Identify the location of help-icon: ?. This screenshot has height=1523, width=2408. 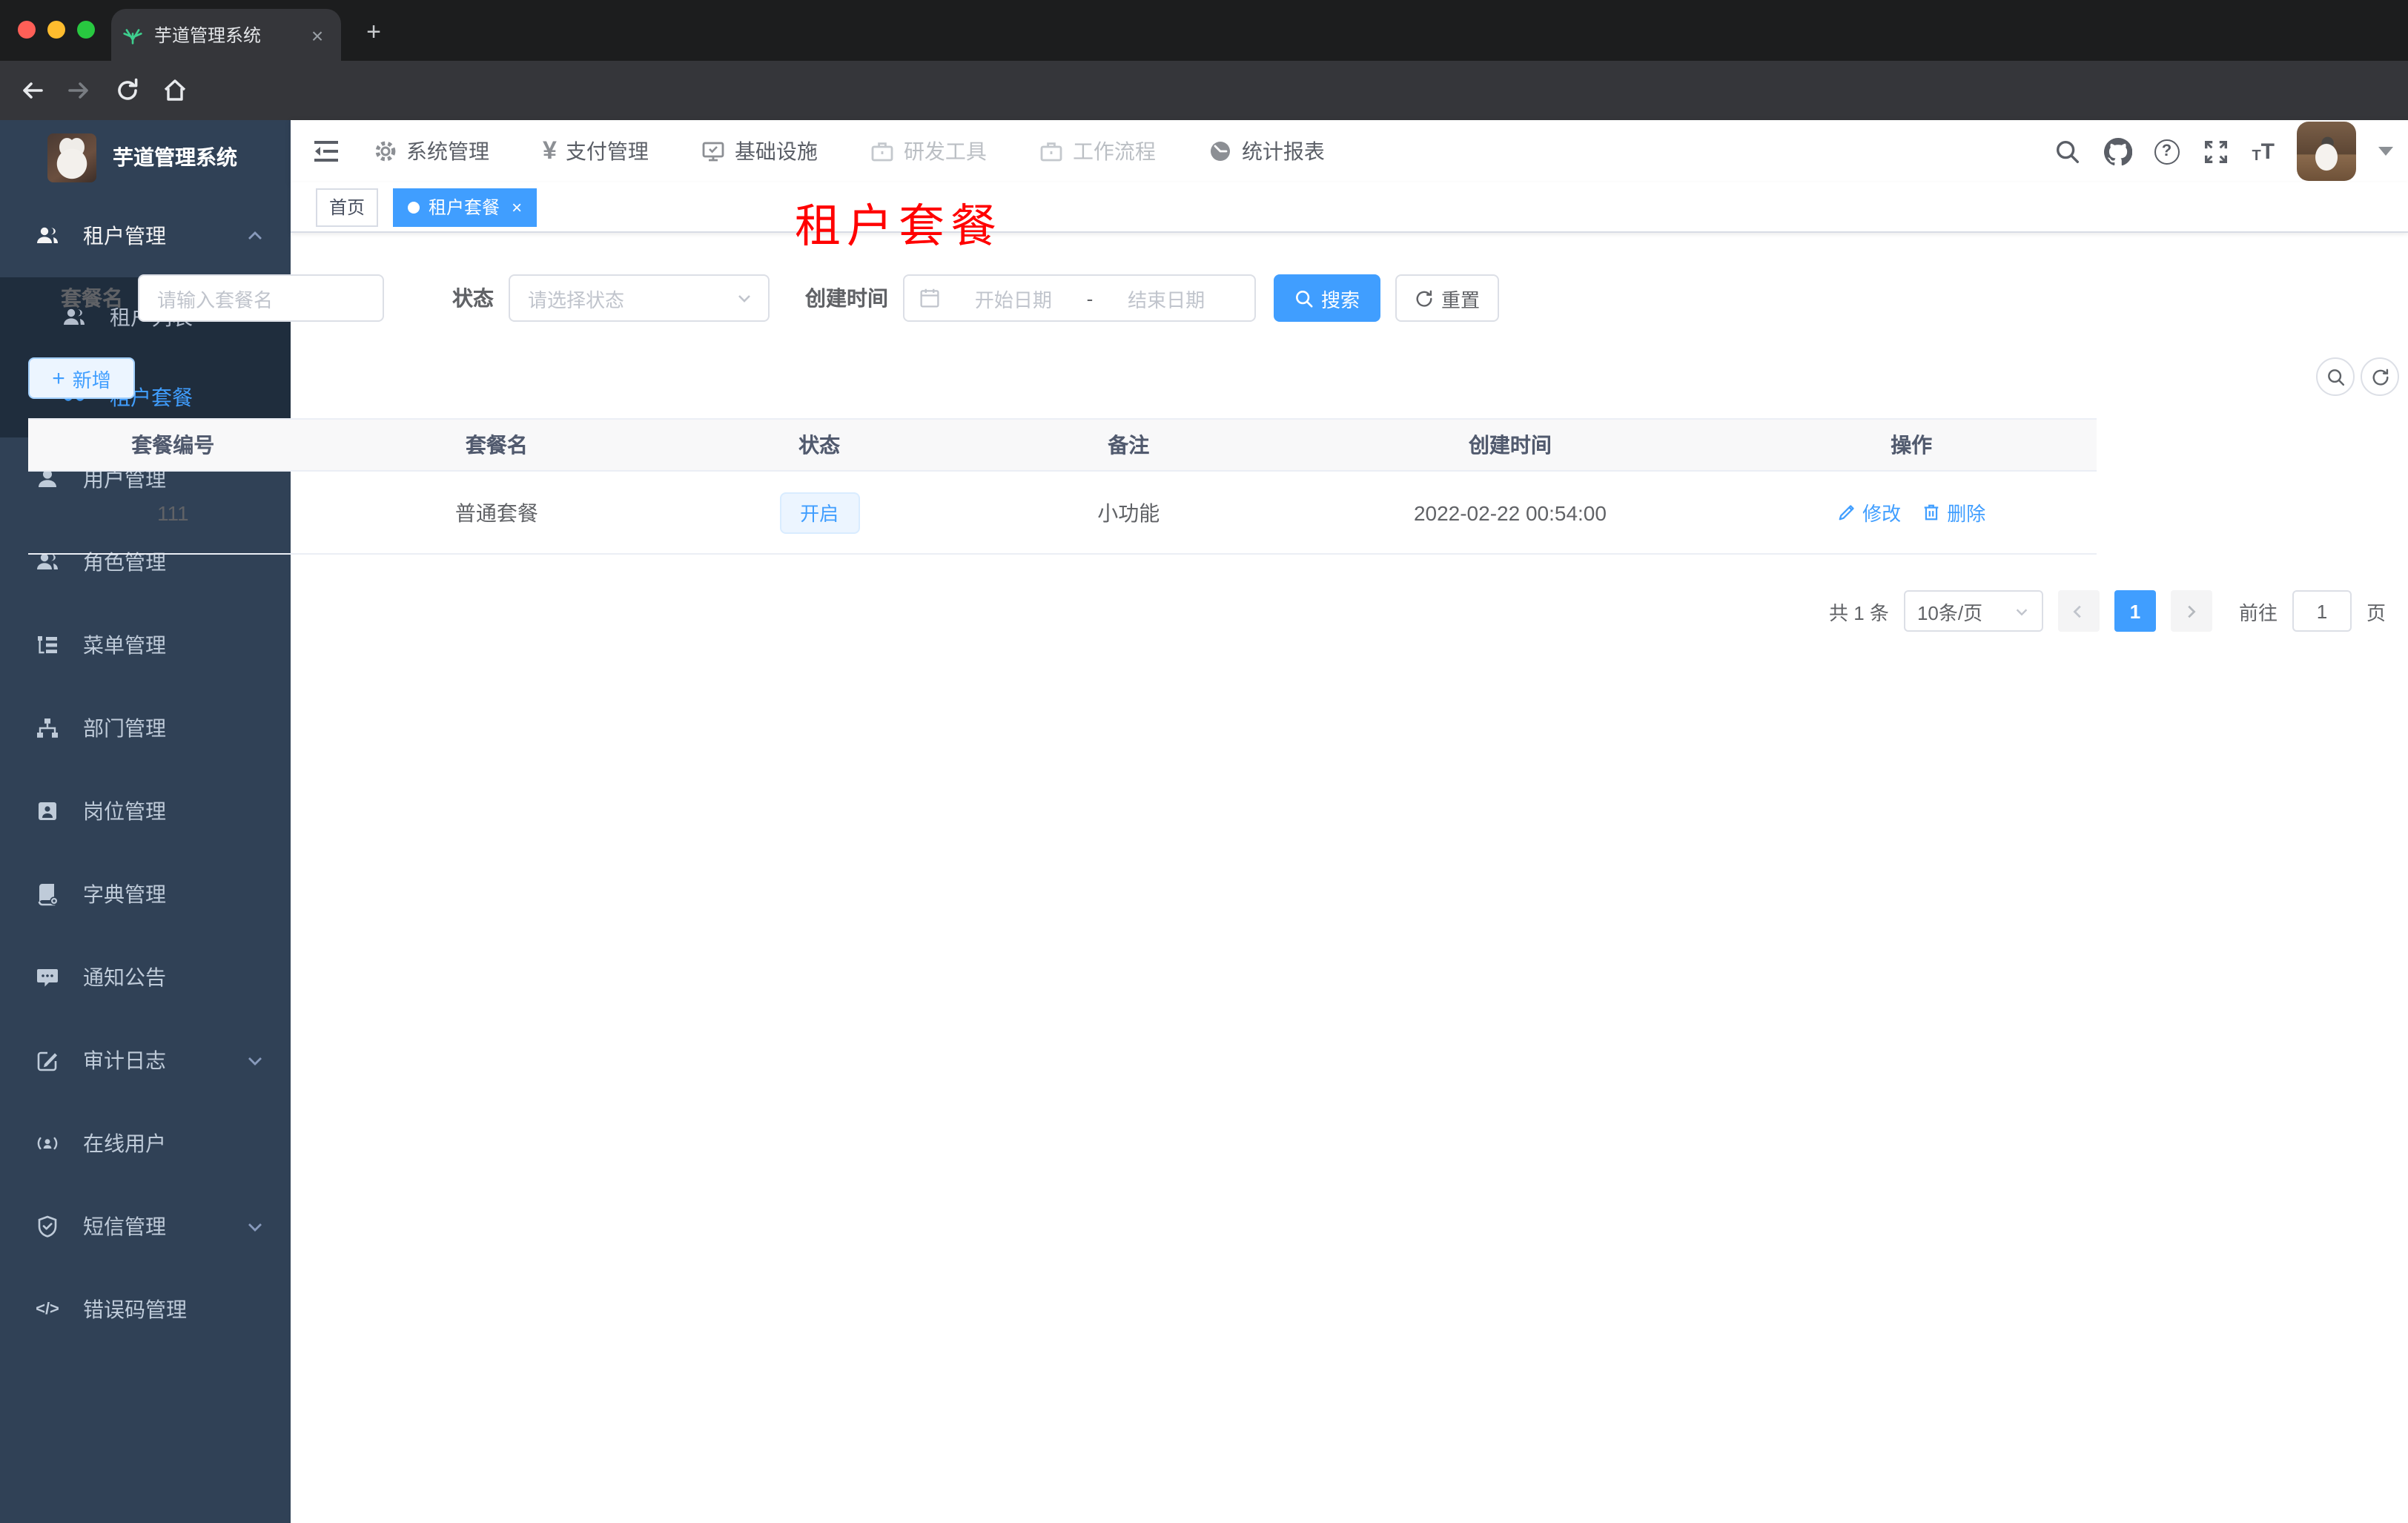
(2167, 151).